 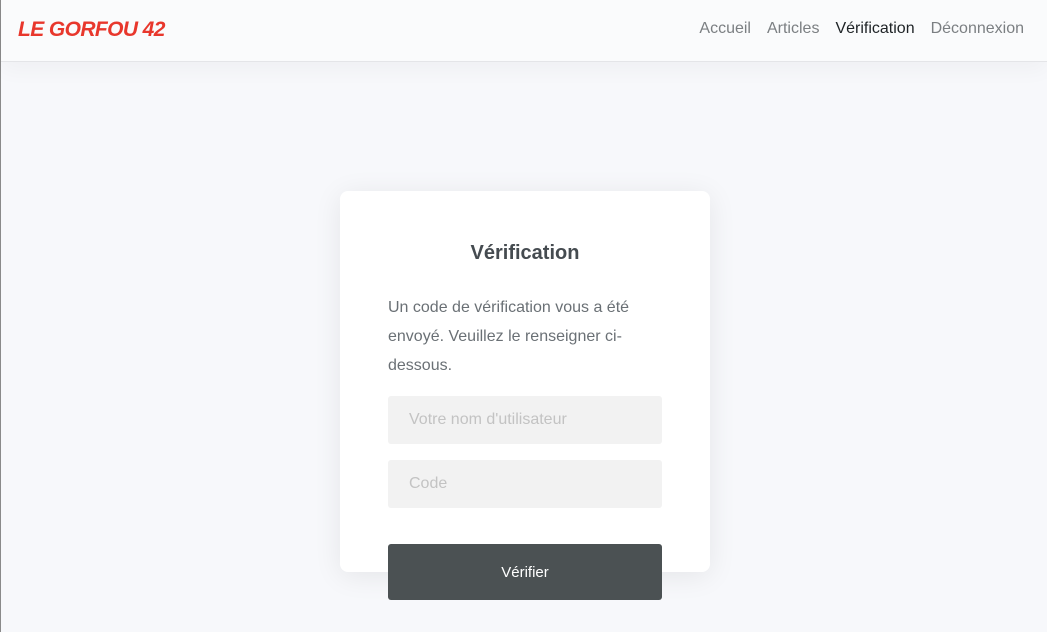 What do you see at coordinates (525, 253) in the screenshot?
I see `verification-title: Vérification` at bounding box center [525, 253].